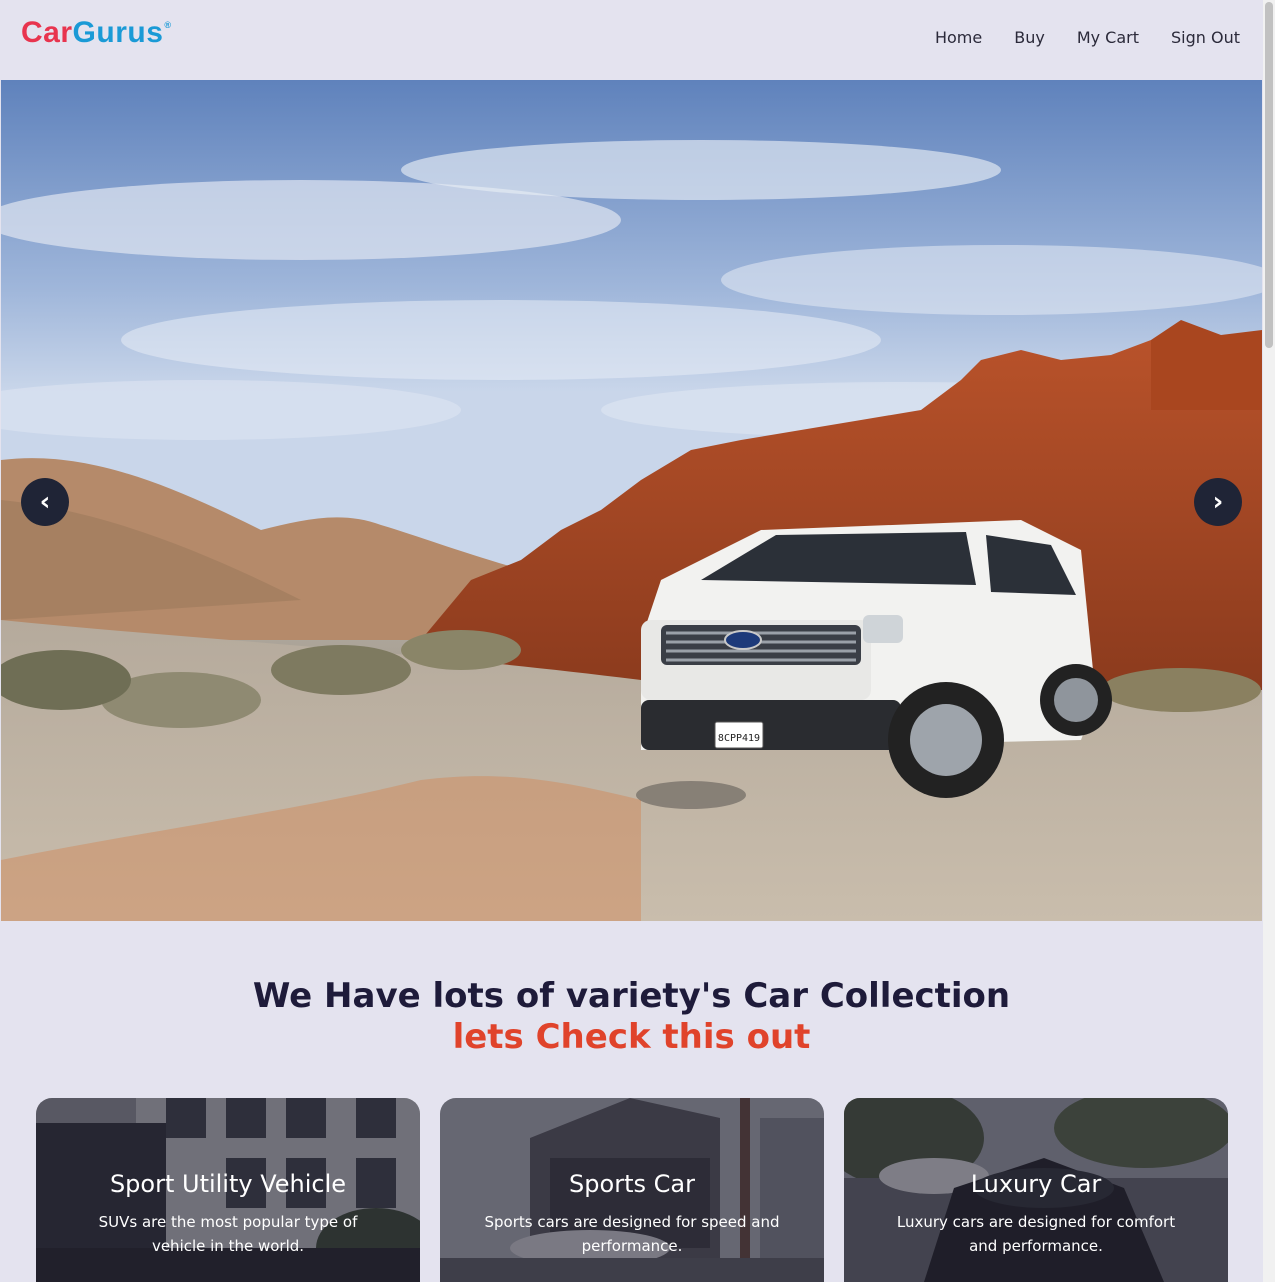 This screenshot has height=1282, width=1275. What do you see at coordinates (1108, 37) in the screenshot?
I see `nav-my-cart-link: My Cart` at bounding box center [1108, 37].